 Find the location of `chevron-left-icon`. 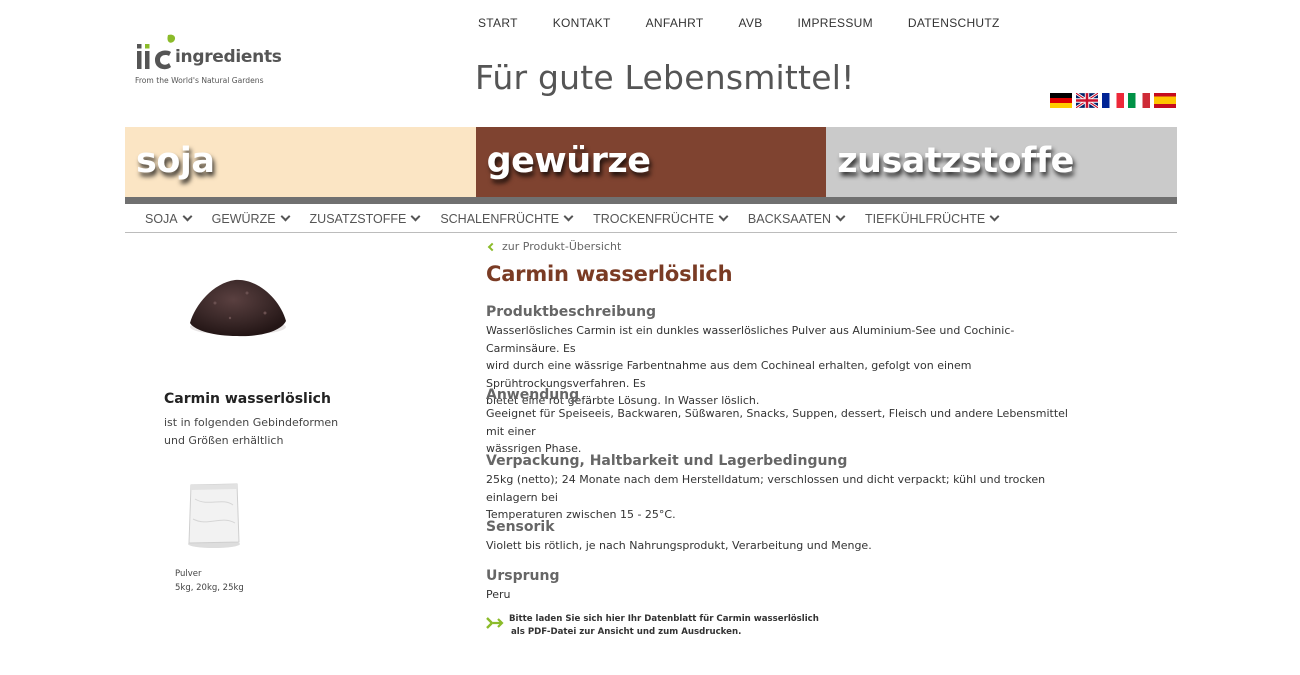

chevron-left-icon is located at coordinates (492, 246).